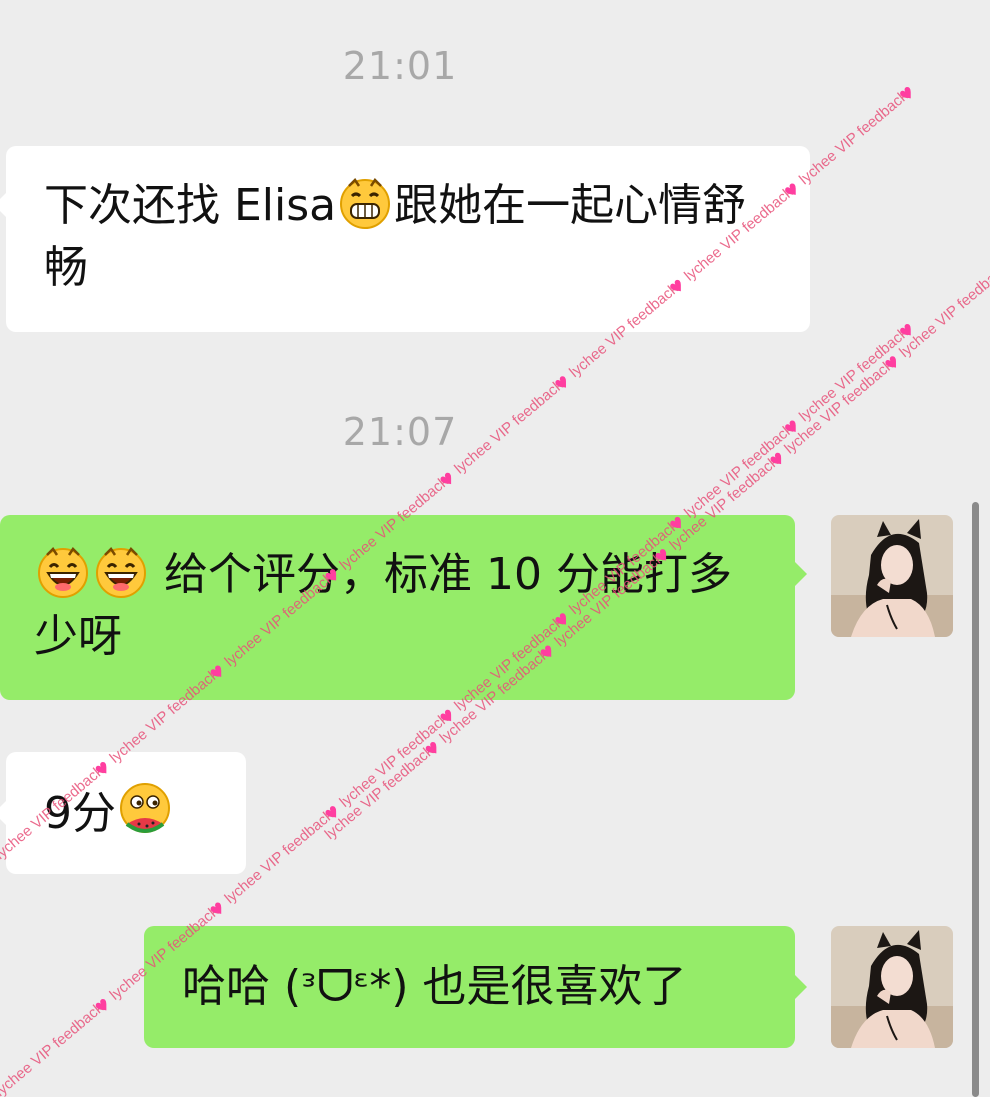 This screenshot has width=990, height=1097. I want to click on message-text: 下次还找 Elisa, so click(190, 205).